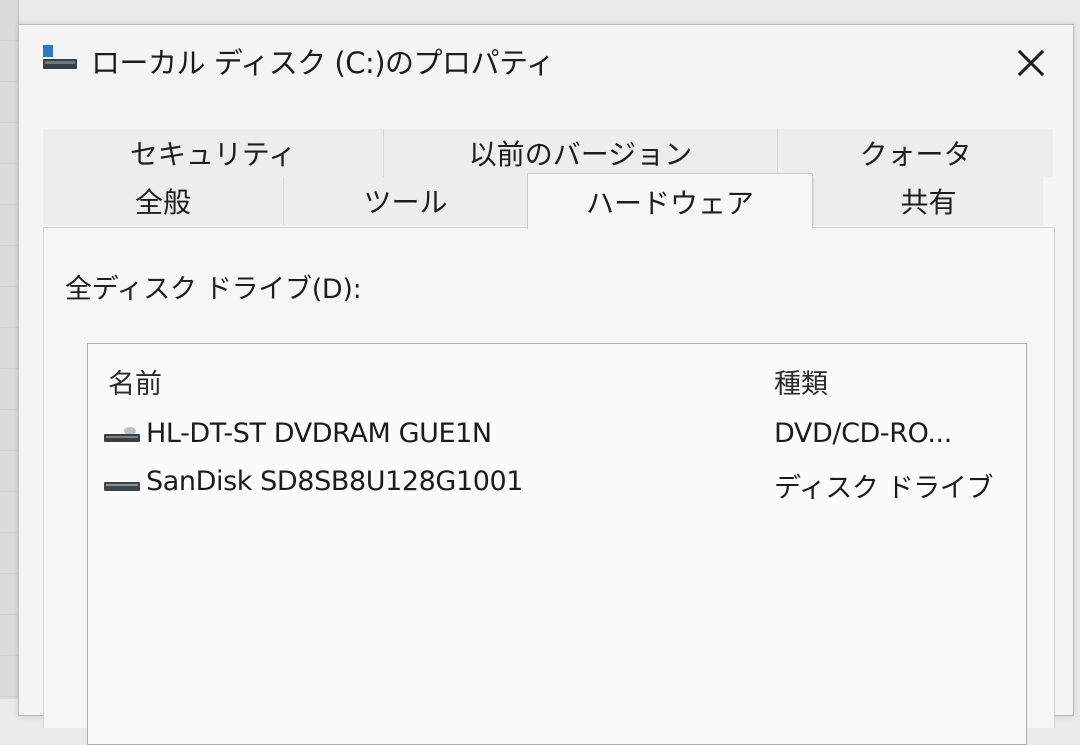 The image size is (1080, 745). What do you see at coordinates (884, 488) in the screenshot?
I see `device-type: ディスク ドライブ` at bounding box center [884, 488].